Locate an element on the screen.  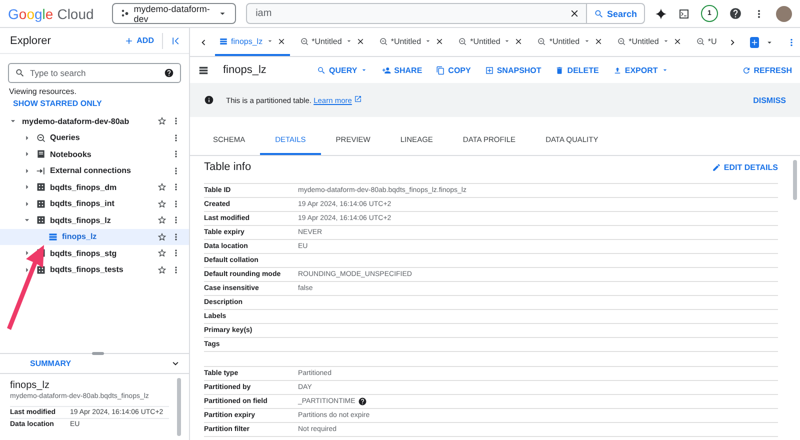
dismiss-button: DISMISS is located at coordinates (769, 100).